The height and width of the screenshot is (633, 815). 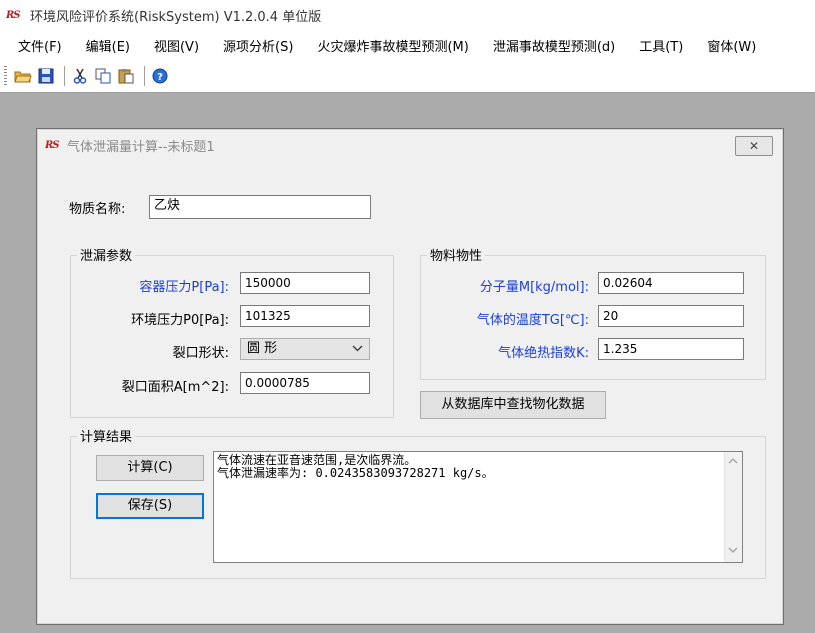 I want to click on paste-icon, so click(x=126, y=76).